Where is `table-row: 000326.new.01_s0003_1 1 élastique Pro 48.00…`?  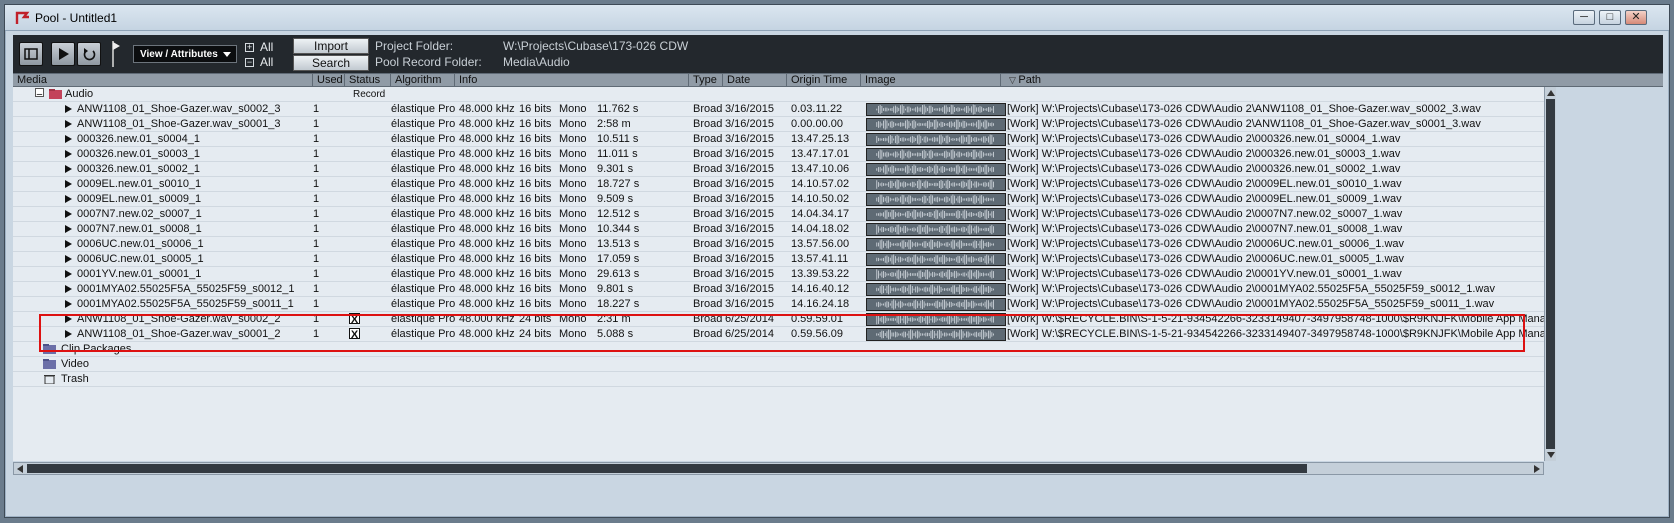 table-row: 000326.new.01_s0003_1 1 élastique Pro 48.00… is located at coordinates (778, 154).